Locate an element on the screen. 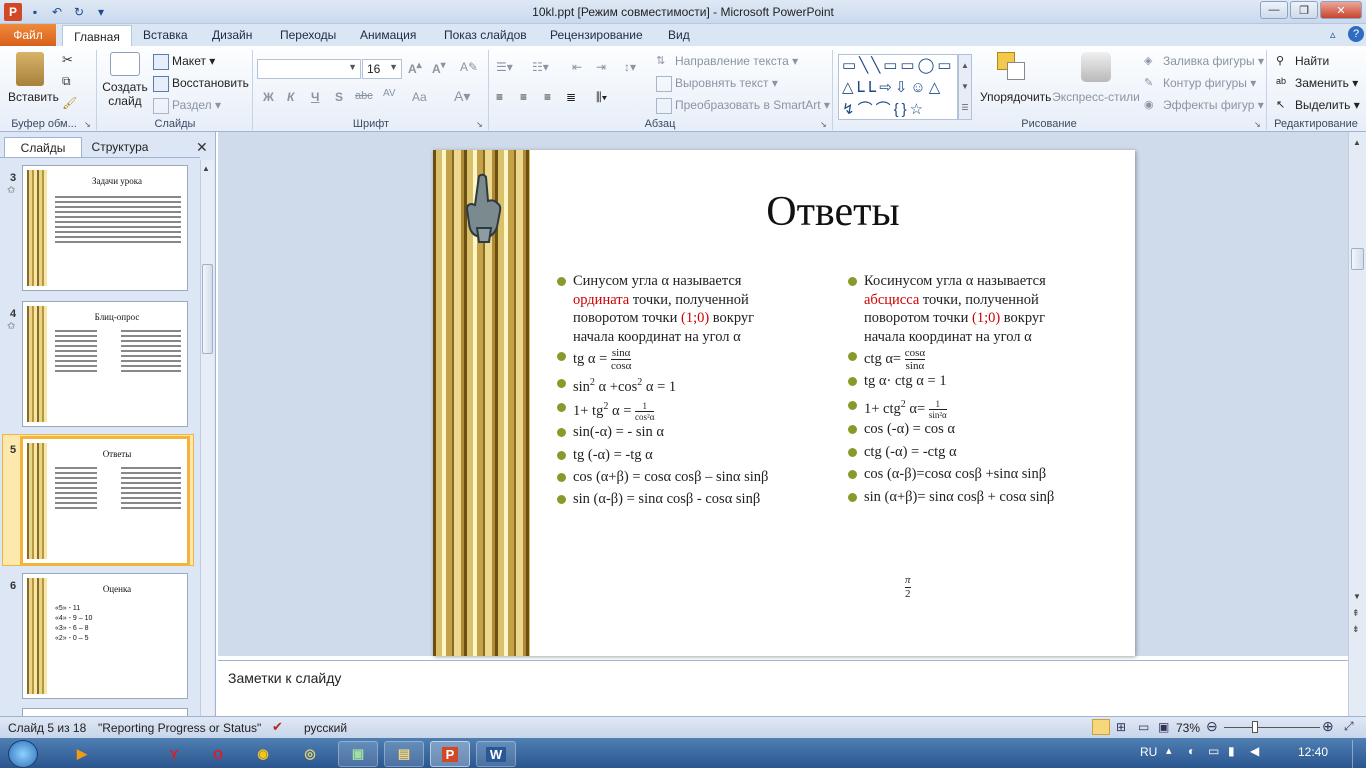 This screenshot has width=1366, height=768. scroll-up-icon: ▲ is located at coordinates (1357, 142).